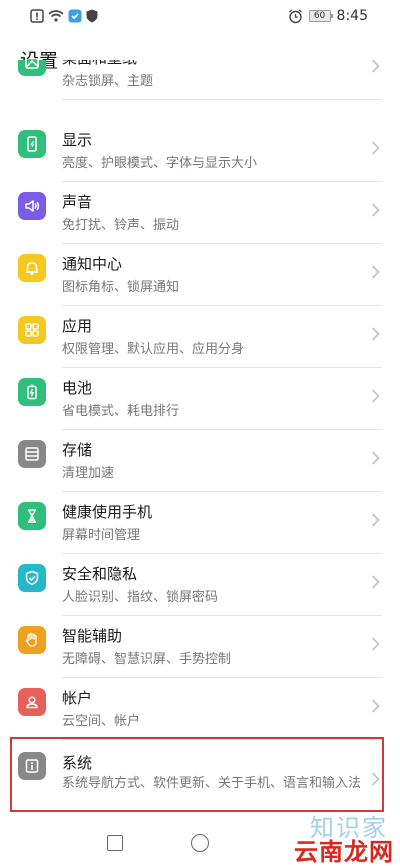  What do you see at coordinates (92, 264) in the screenshot?
I see `settings-item-title: 通知中心` at bounding box center [92, 264].